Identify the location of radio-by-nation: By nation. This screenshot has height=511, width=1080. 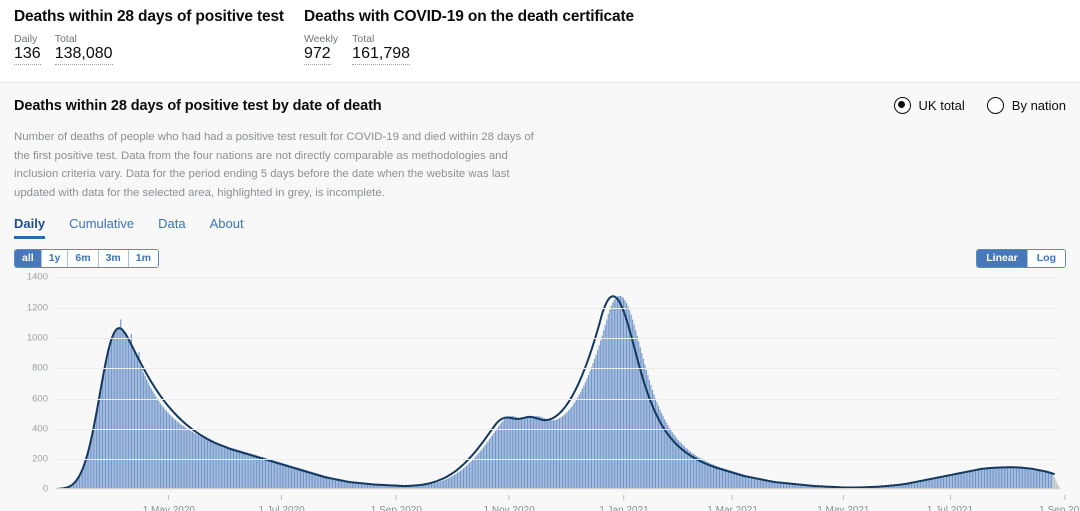
(1026, 105).